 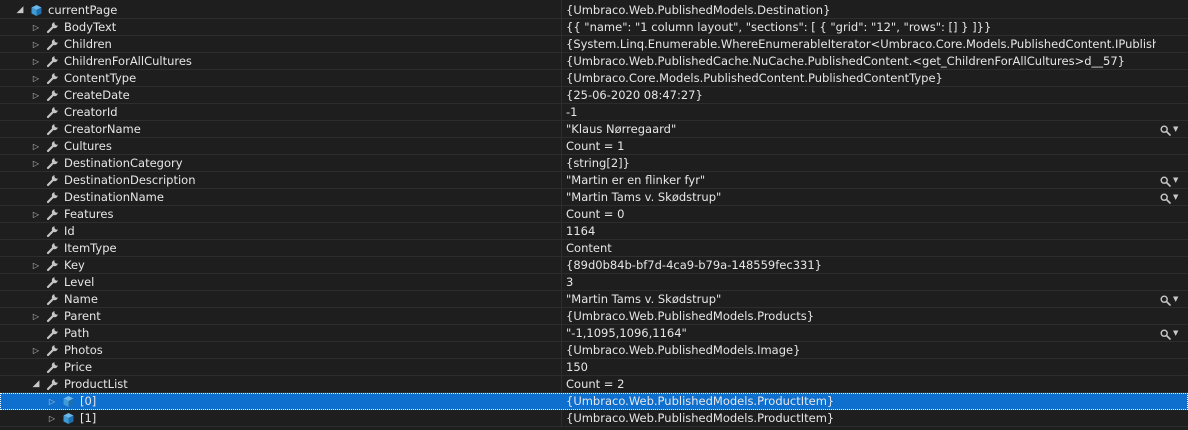 I want to click on watch-row-value: 3, so click(x=861, y=282).